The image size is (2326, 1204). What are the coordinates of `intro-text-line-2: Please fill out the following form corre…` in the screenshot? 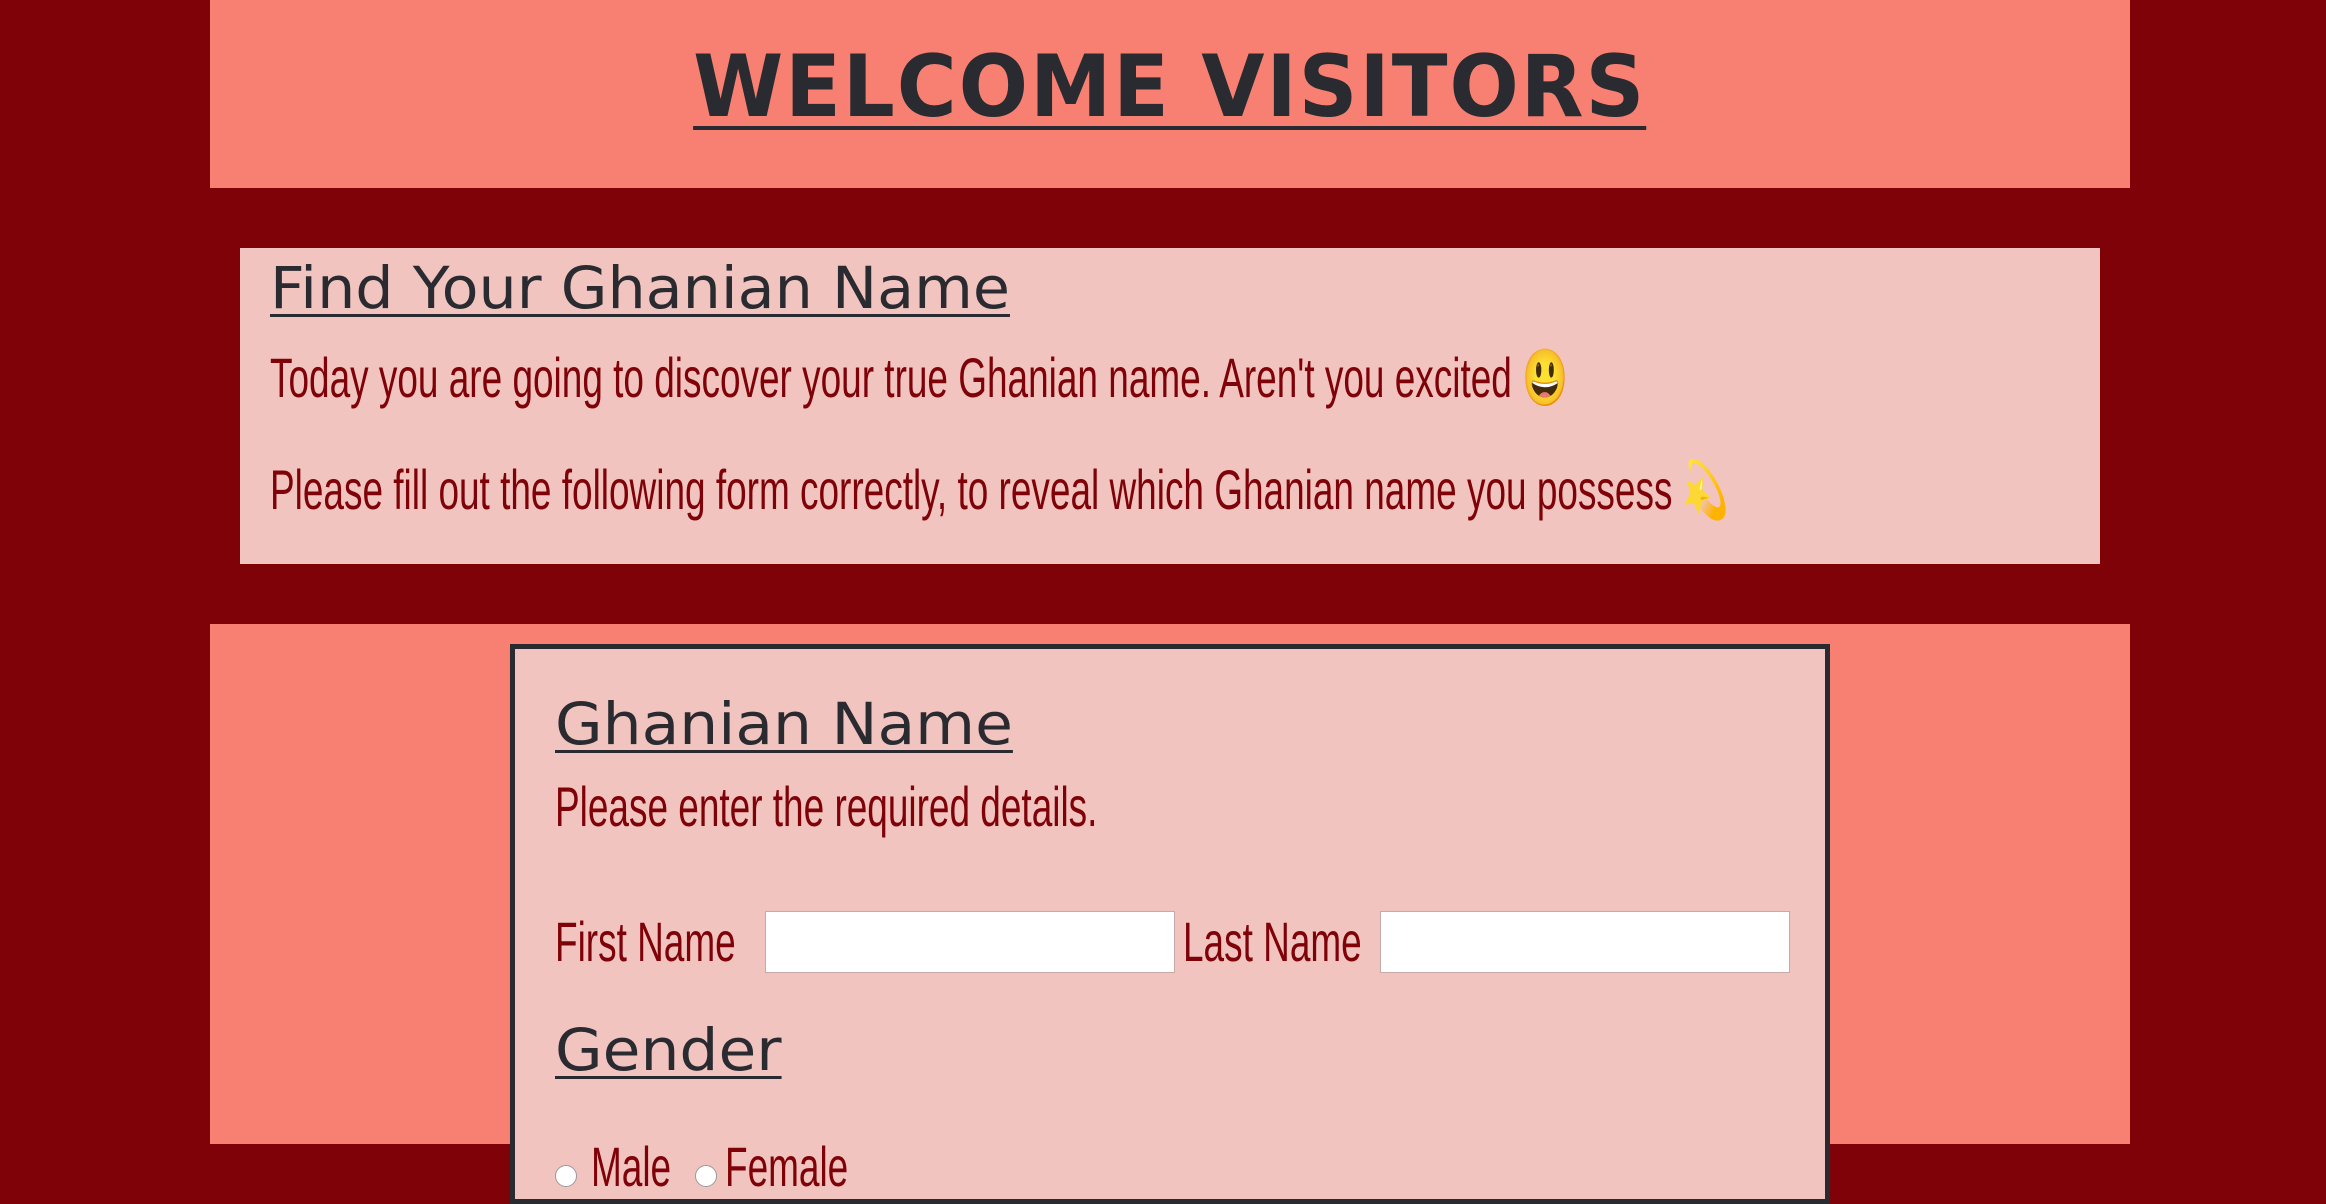 It's located at (999, 489).